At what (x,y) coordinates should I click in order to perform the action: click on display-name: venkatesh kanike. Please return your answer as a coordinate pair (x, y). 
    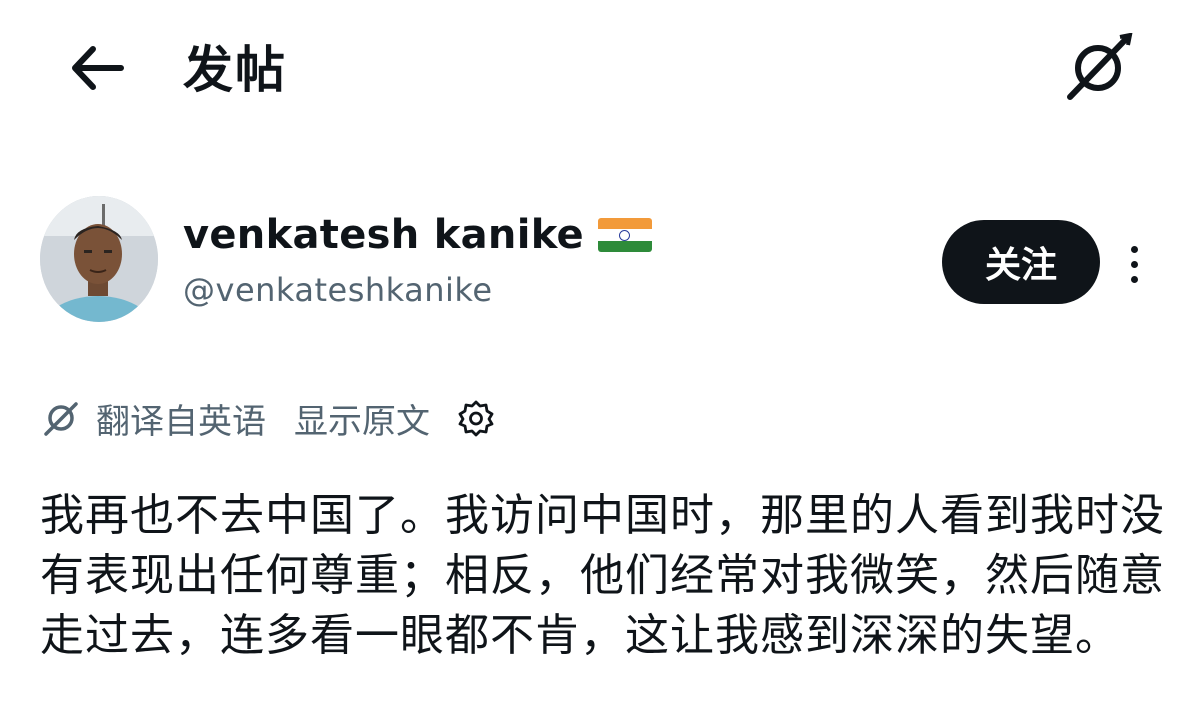
    Looking at the image, I should click on (383, 235).